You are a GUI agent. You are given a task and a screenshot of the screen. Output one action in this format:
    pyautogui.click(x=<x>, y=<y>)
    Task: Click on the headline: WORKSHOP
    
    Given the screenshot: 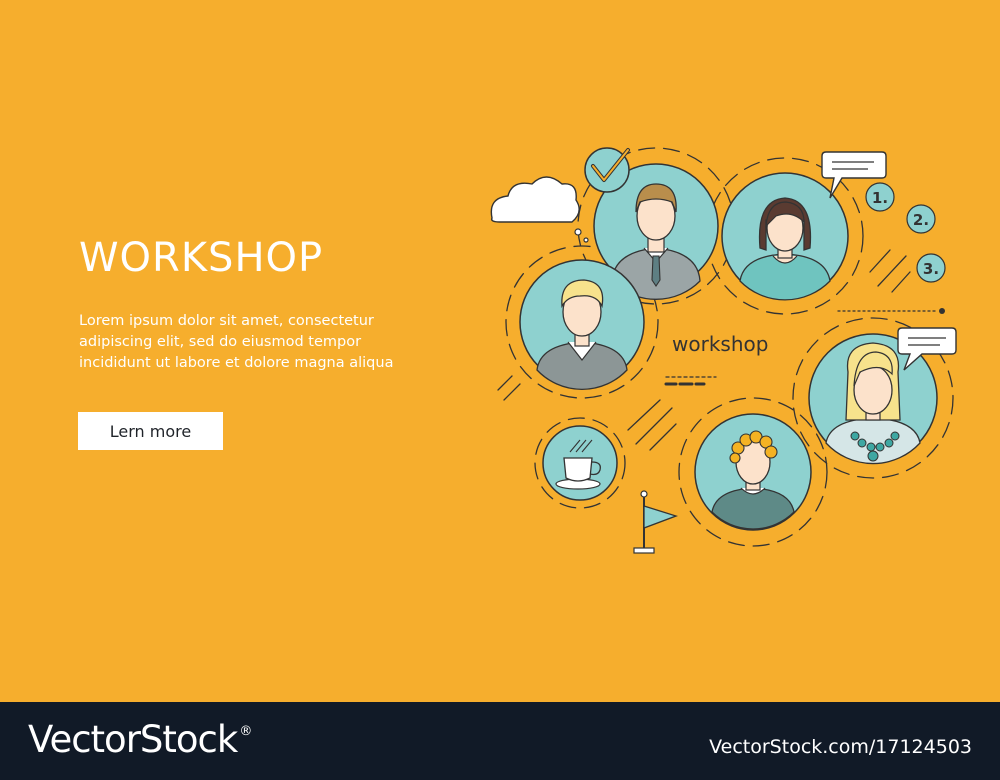 What is the action you would take?
    pyautogui.click(x=201, y=258)
    